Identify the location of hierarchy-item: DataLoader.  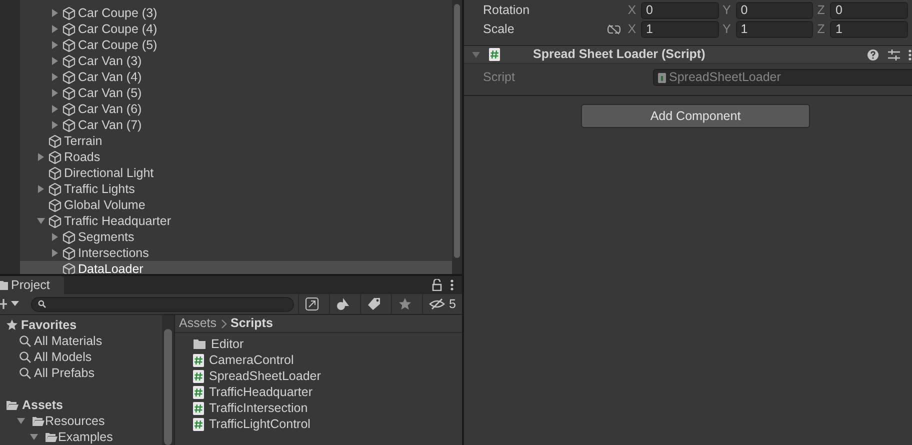
(236, 267).